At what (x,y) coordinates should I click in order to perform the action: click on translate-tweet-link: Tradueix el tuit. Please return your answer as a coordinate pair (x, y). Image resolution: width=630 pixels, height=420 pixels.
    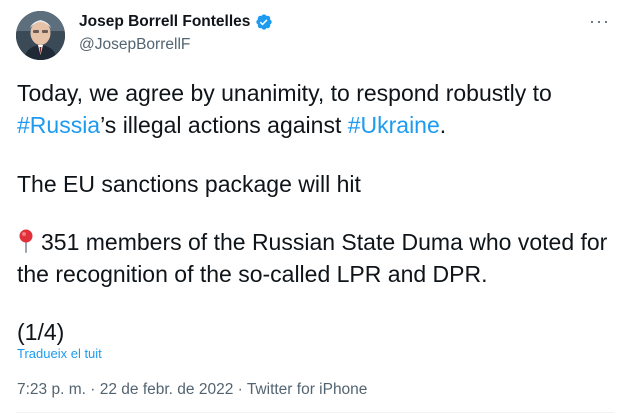
    Looking at the image, I should click on (59, 353).